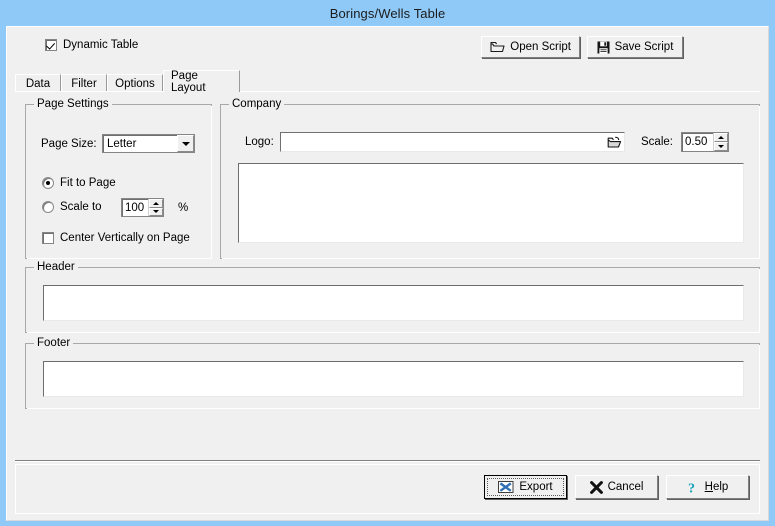 Image resolution: width=775 pixels, height=526 pixels. I want to click on window-title: Borings/Wells Table, so click(387, 13).